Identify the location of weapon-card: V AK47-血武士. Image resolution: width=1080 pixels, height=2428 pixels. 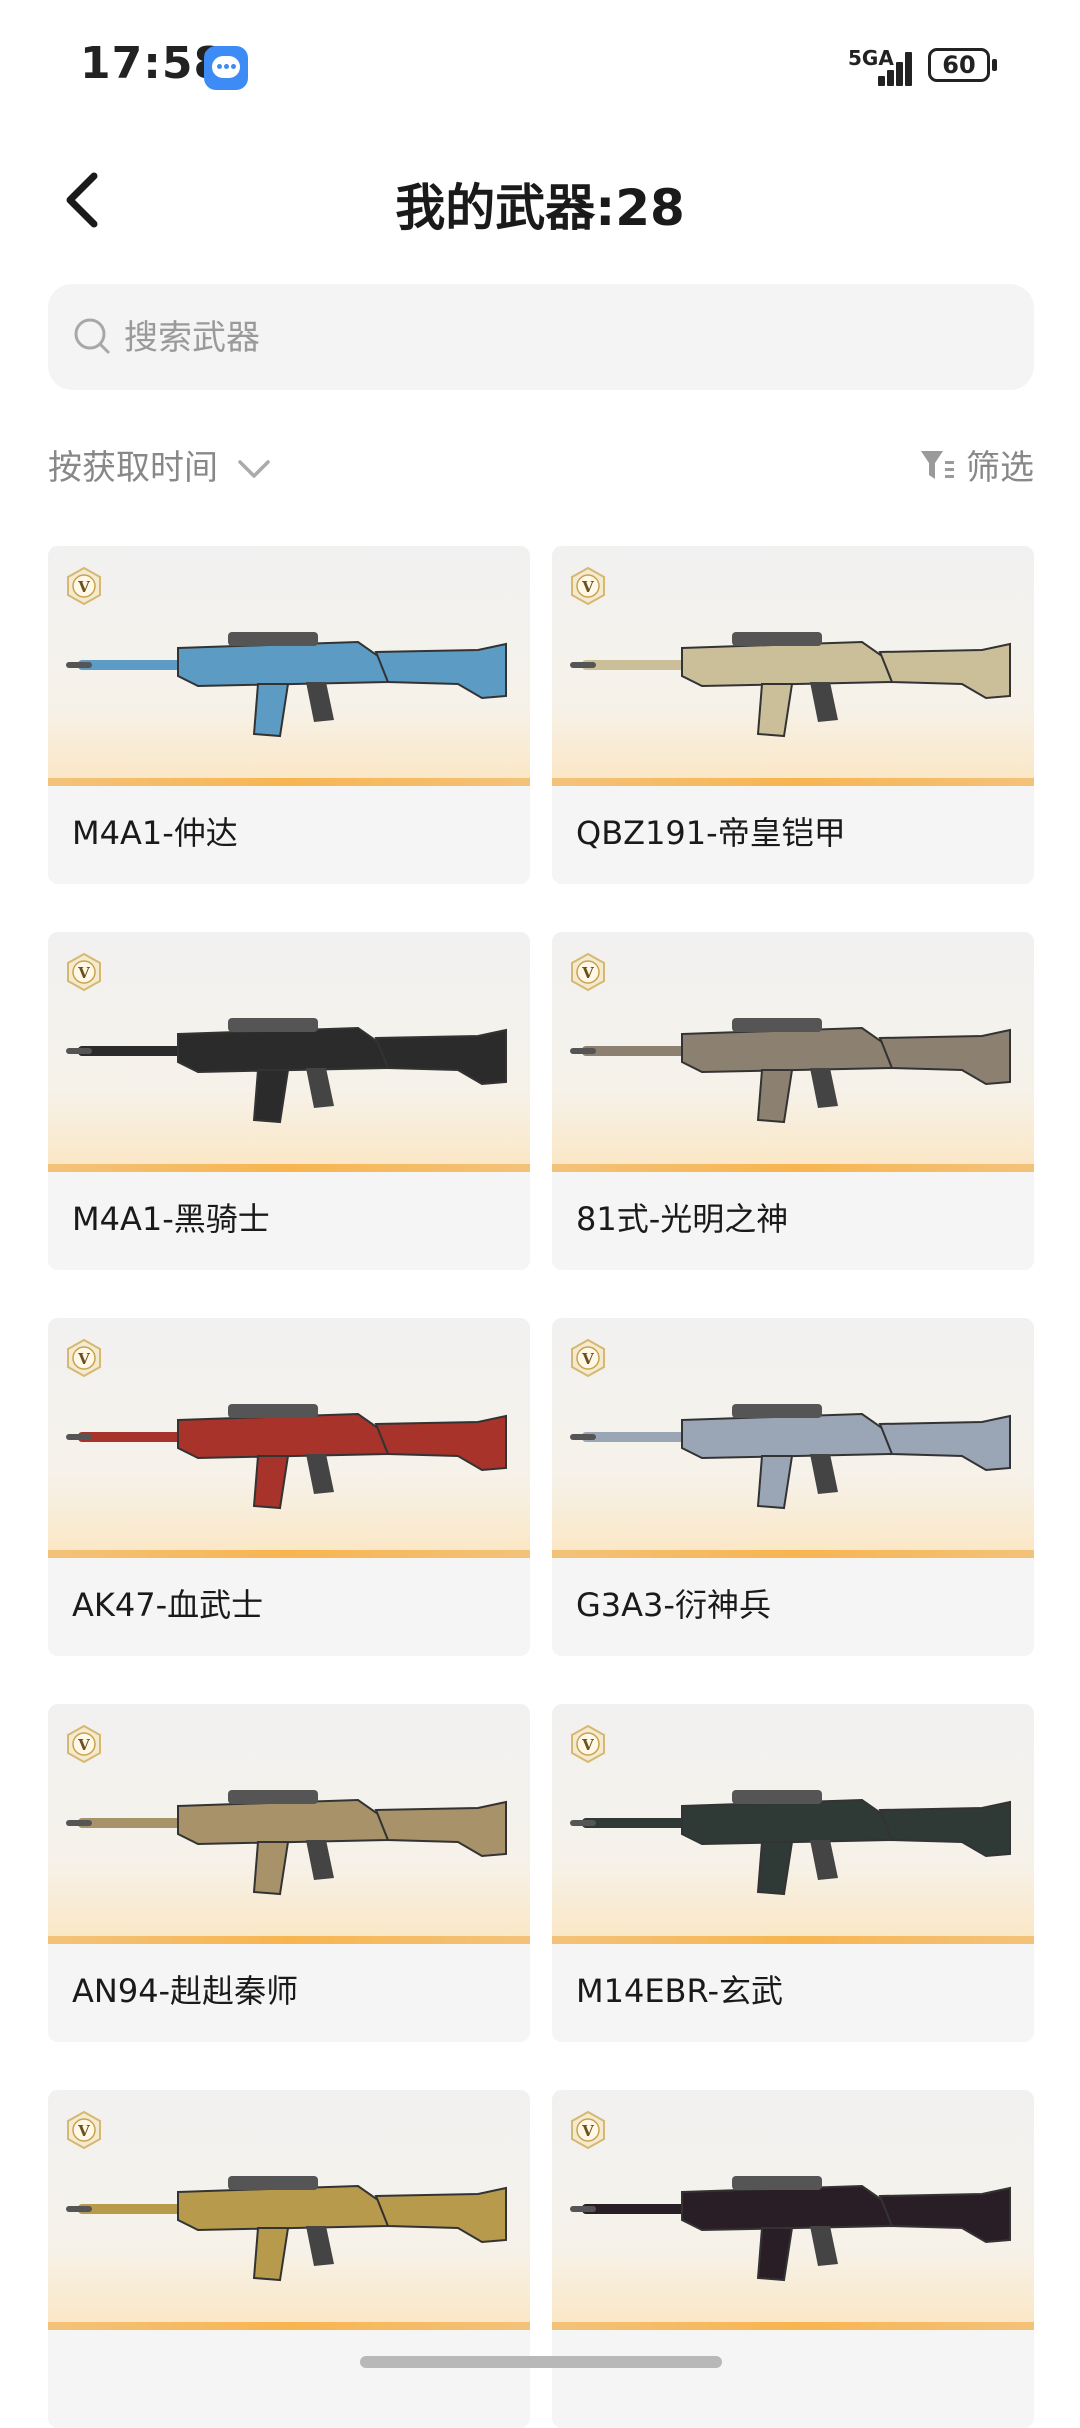
(289, 1487).